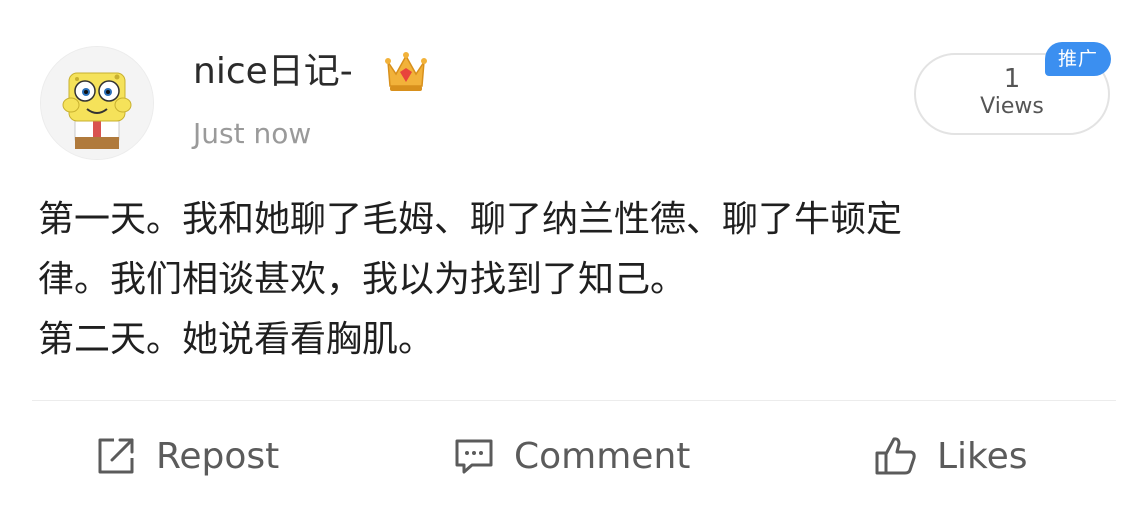 The width and height of the screenshot is (1146, 514). I want to click on comment-label: Comment, so click(602, 456).